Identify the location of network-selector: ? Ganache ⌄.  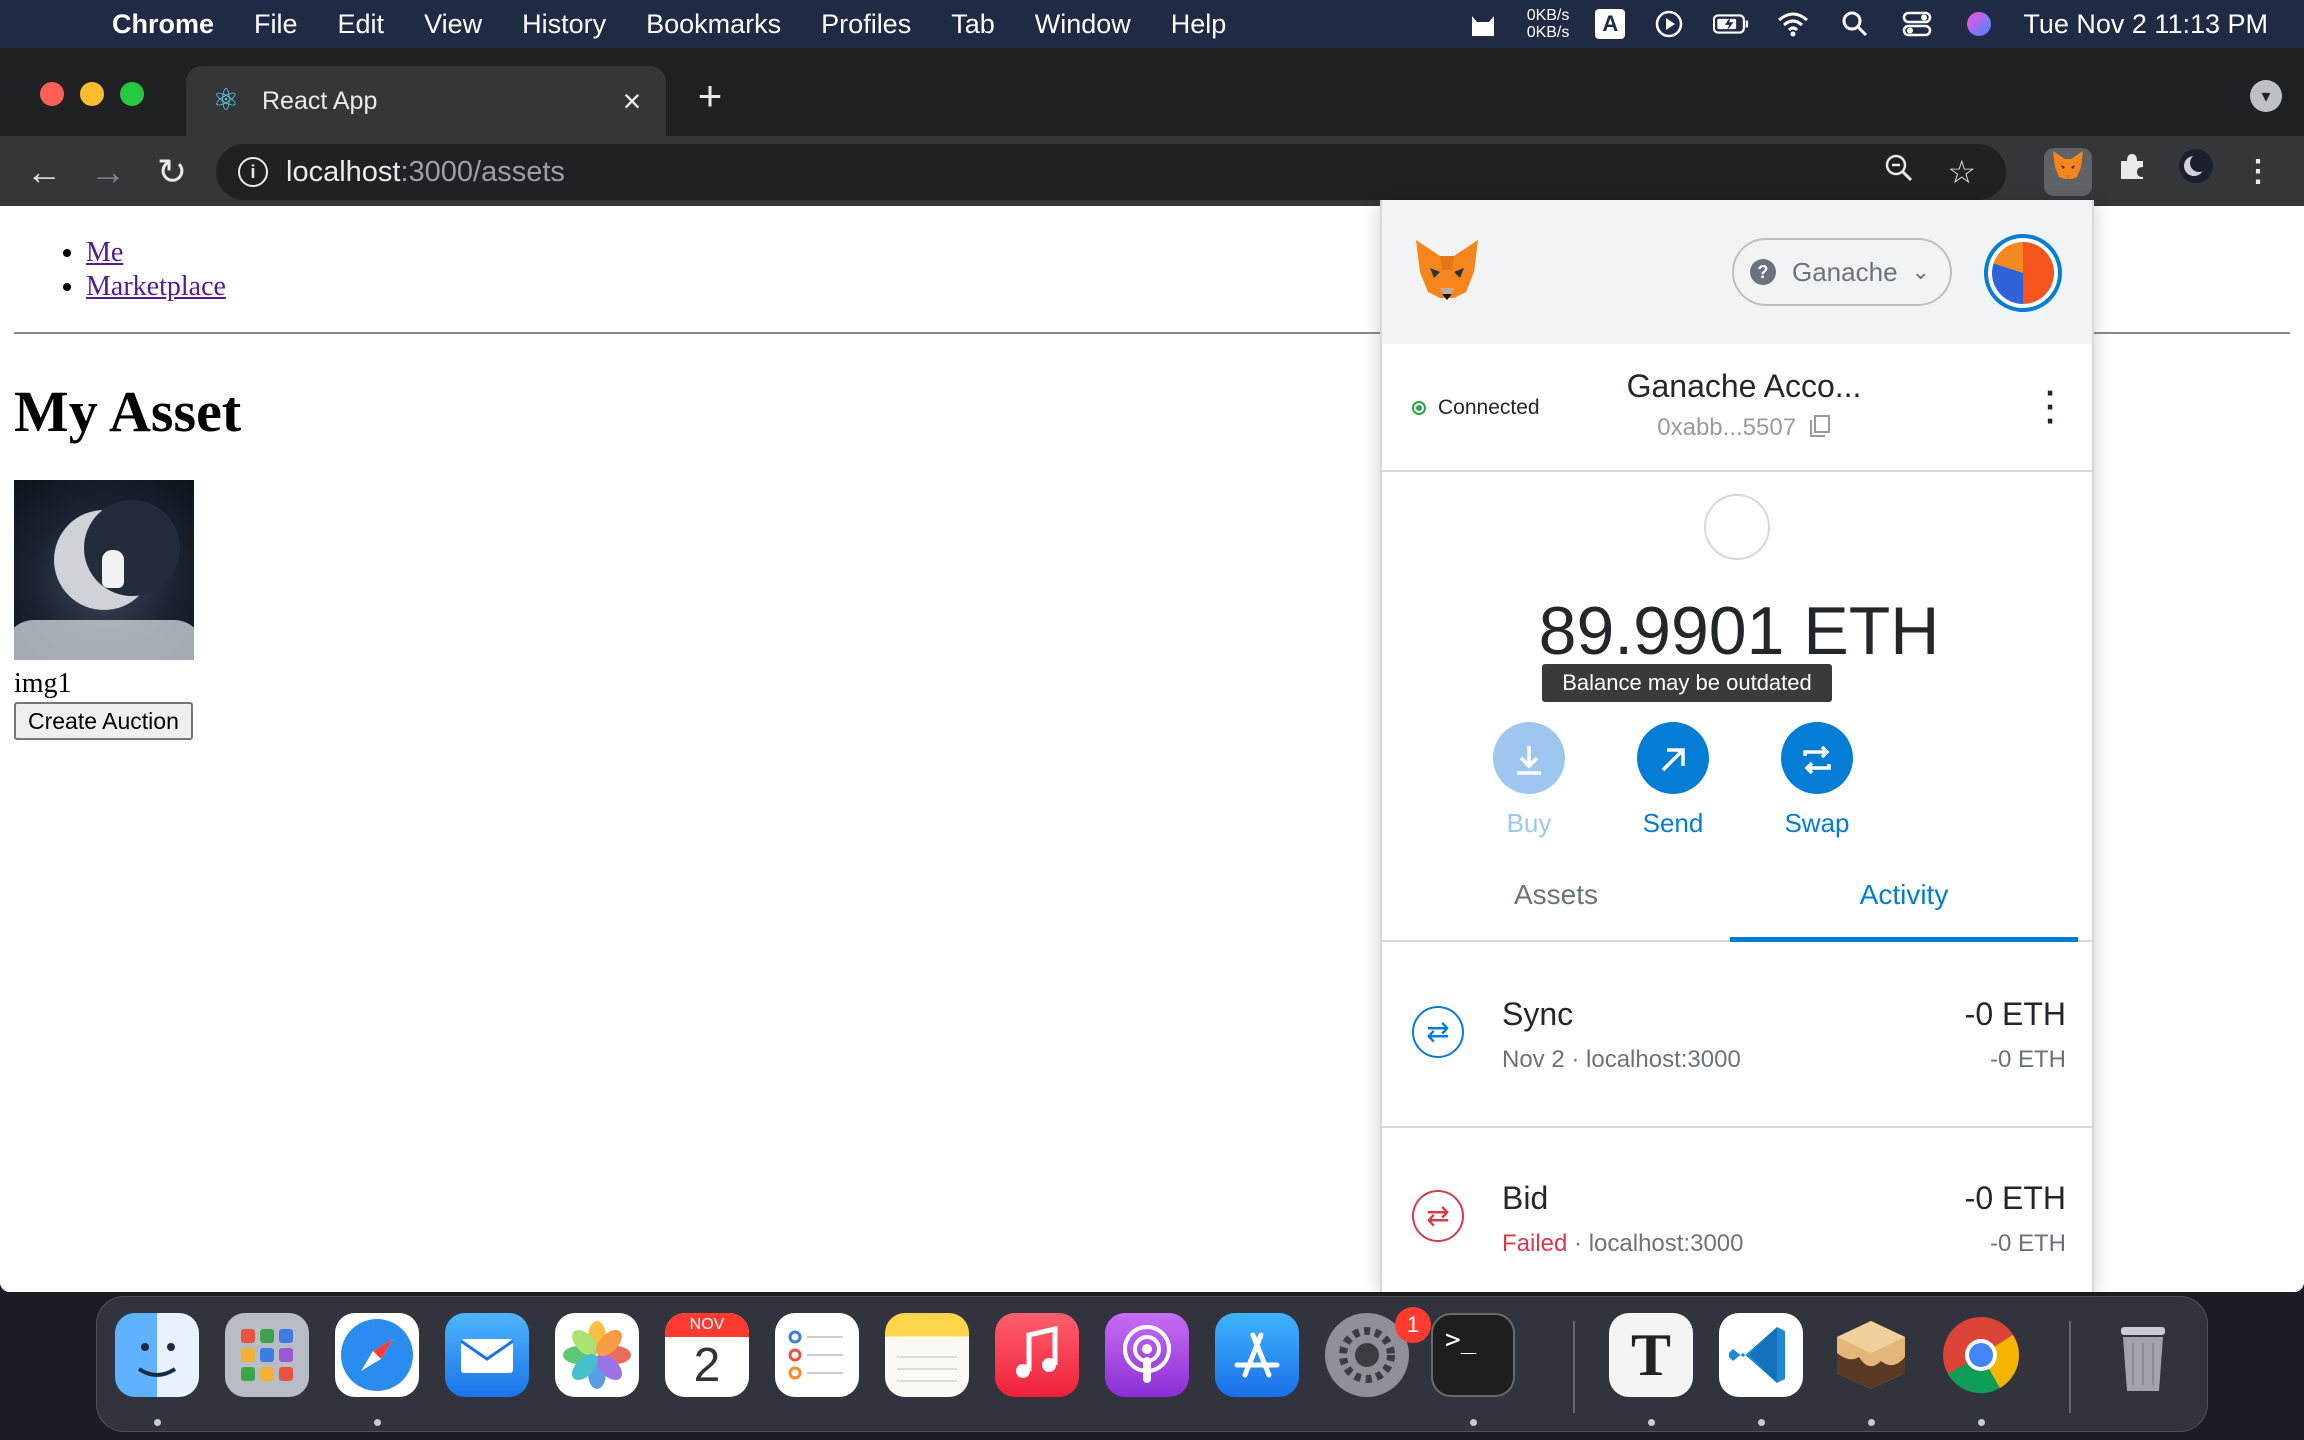
(1842, 272).